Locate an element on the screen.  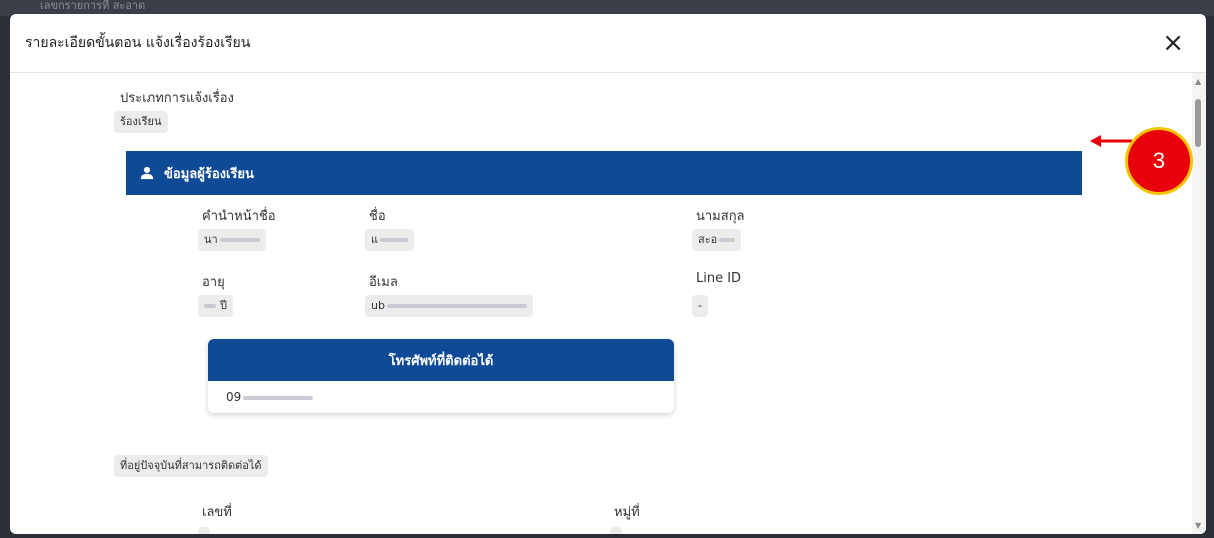
email-text: ub is located at coordinates (378, 305).